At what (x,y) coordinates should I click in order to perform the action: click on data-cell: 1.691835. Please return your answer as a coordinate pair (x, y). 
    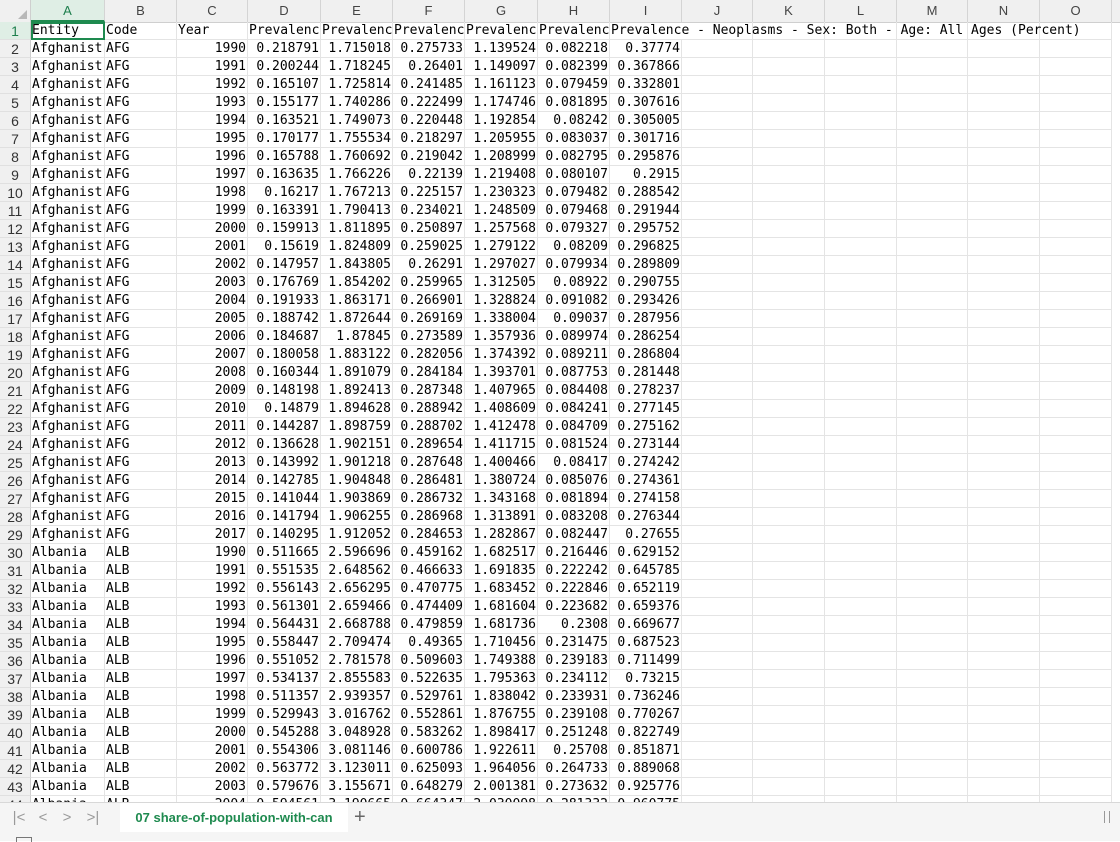
    Looking at the image, I should click on (501, 571).